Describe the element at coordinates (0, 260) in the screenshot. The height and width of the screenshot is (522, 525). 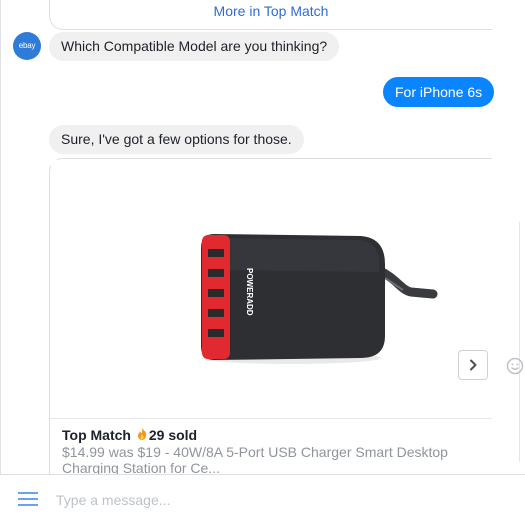
I see `window-left-border` at that location.